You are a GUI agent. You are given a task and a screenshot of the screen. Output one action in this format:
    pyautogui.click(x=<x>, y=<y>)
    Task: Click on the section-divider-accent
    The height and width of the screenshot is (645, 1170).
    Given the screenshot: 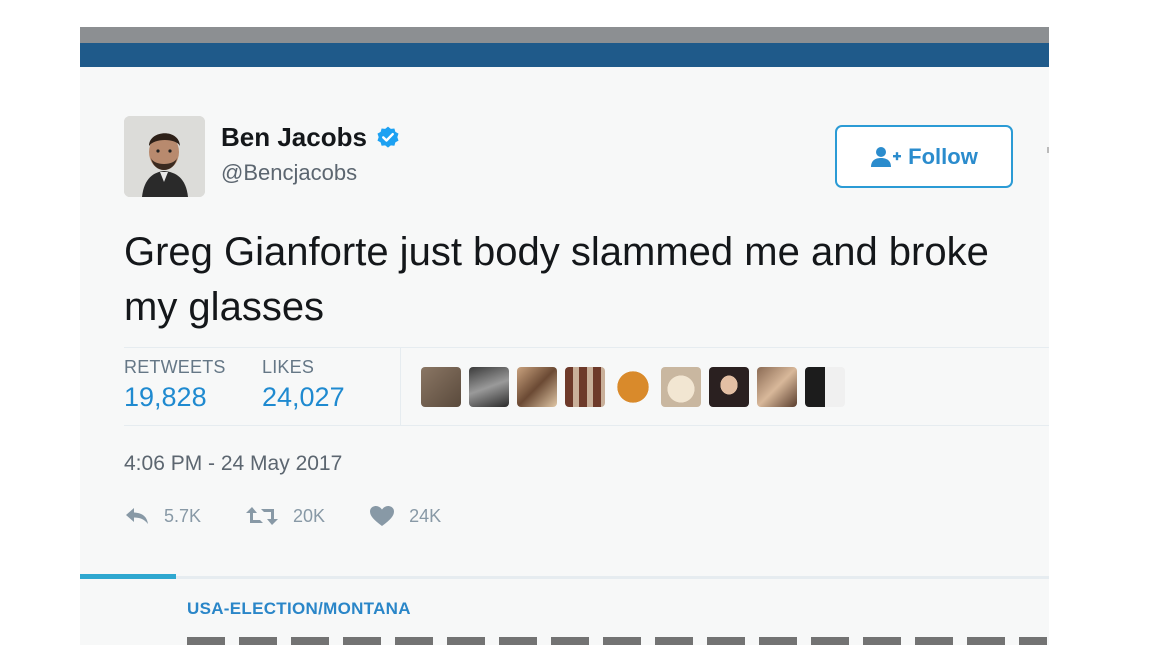 What is the action you would take?
    pyautogui.click(x=128, y=576)
    